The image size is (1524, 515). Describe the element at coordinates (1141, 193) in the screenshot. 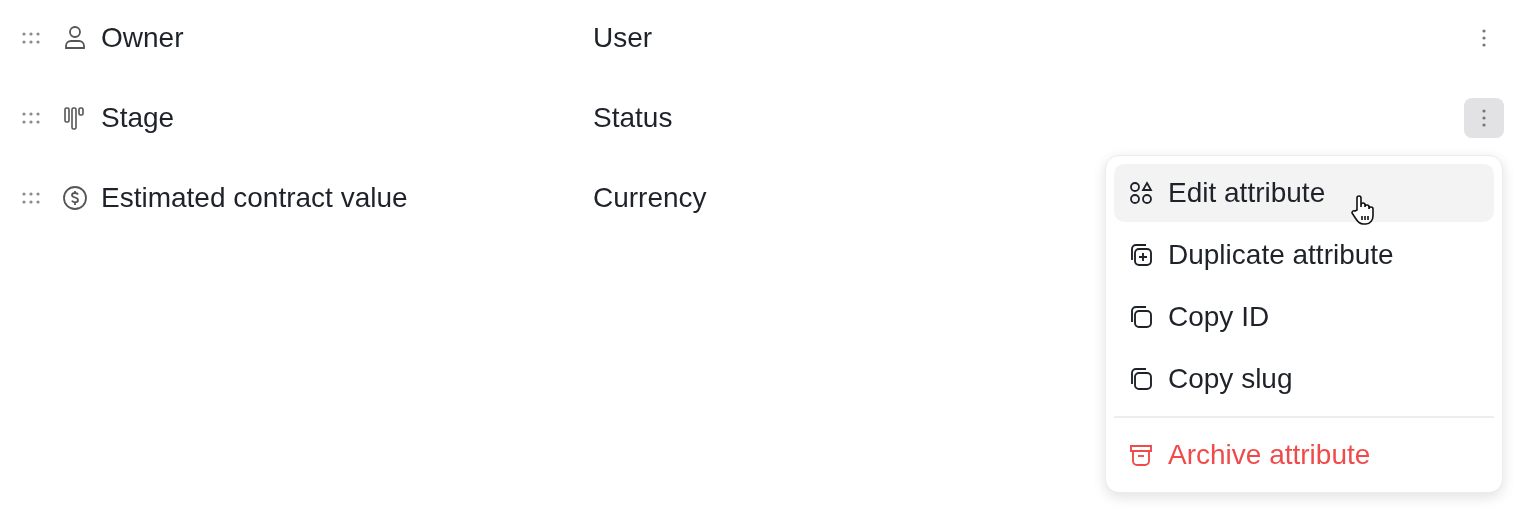

I see `shapes-icon` at that location.